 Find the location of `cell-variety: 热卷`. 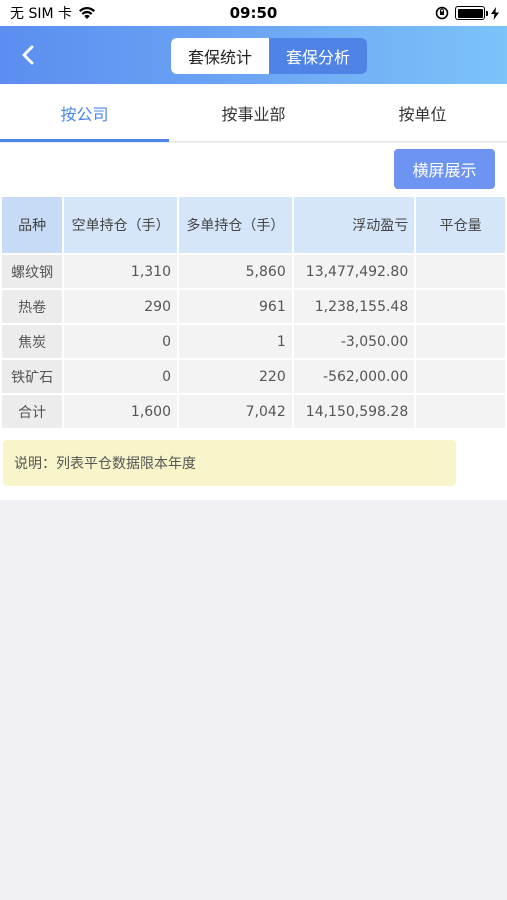

cell-variety: 热卷 is located at coordinates (32, 306).